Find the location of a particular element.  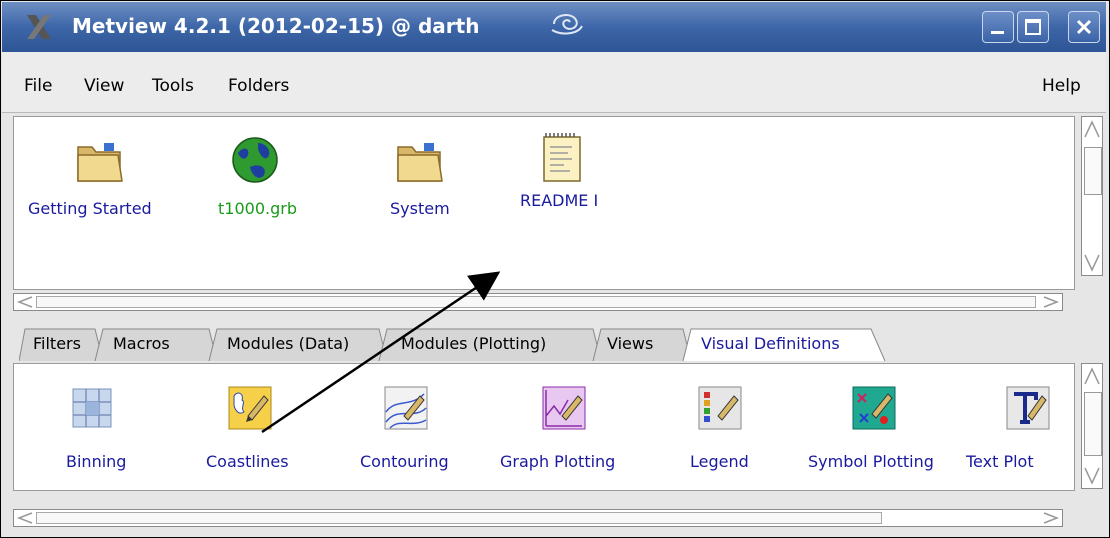

minimize-button is located at coordinates (998, 27).